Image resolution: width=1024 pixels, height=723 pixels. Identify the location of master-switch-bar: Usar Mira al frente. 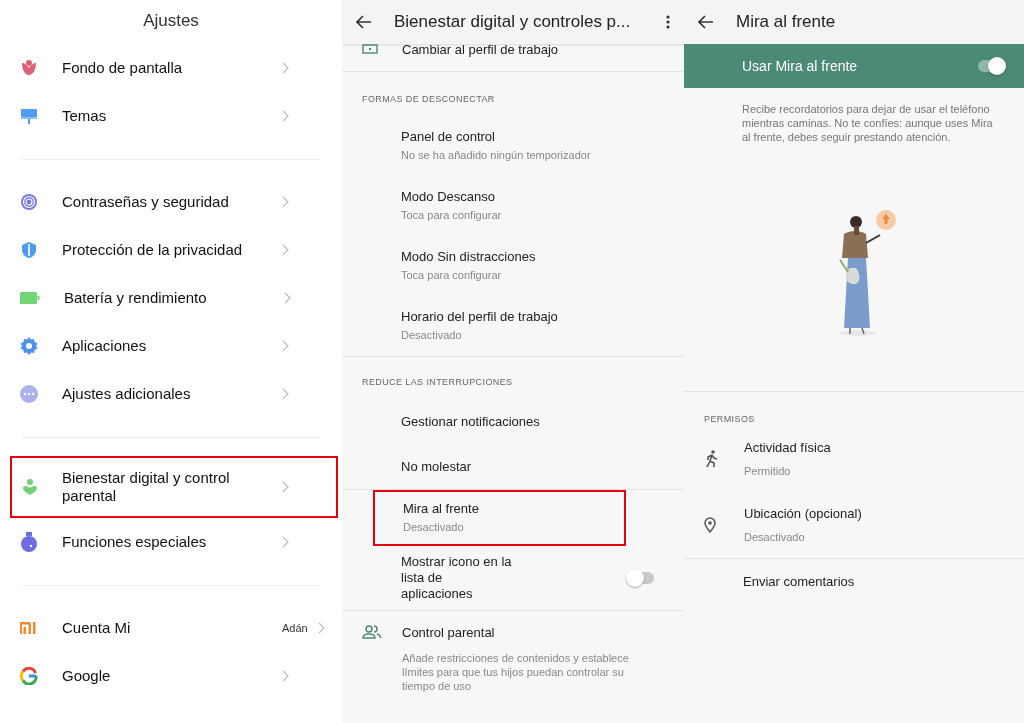
(854, 66).